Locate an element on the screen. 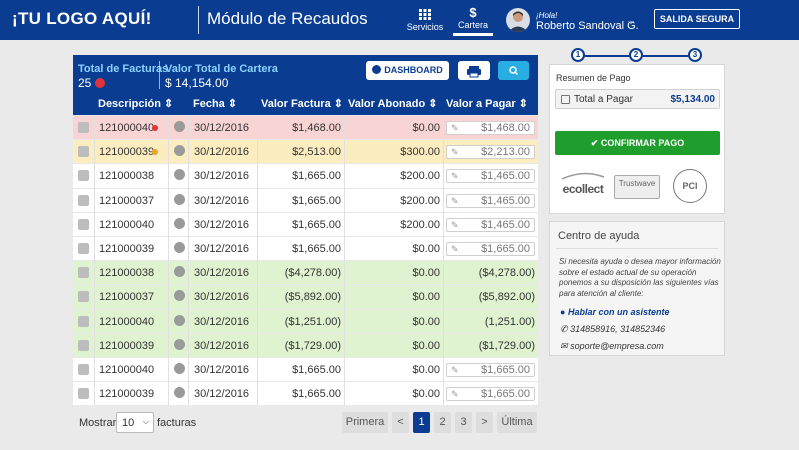  page-2: 2 is located at coordinates (442, 422).